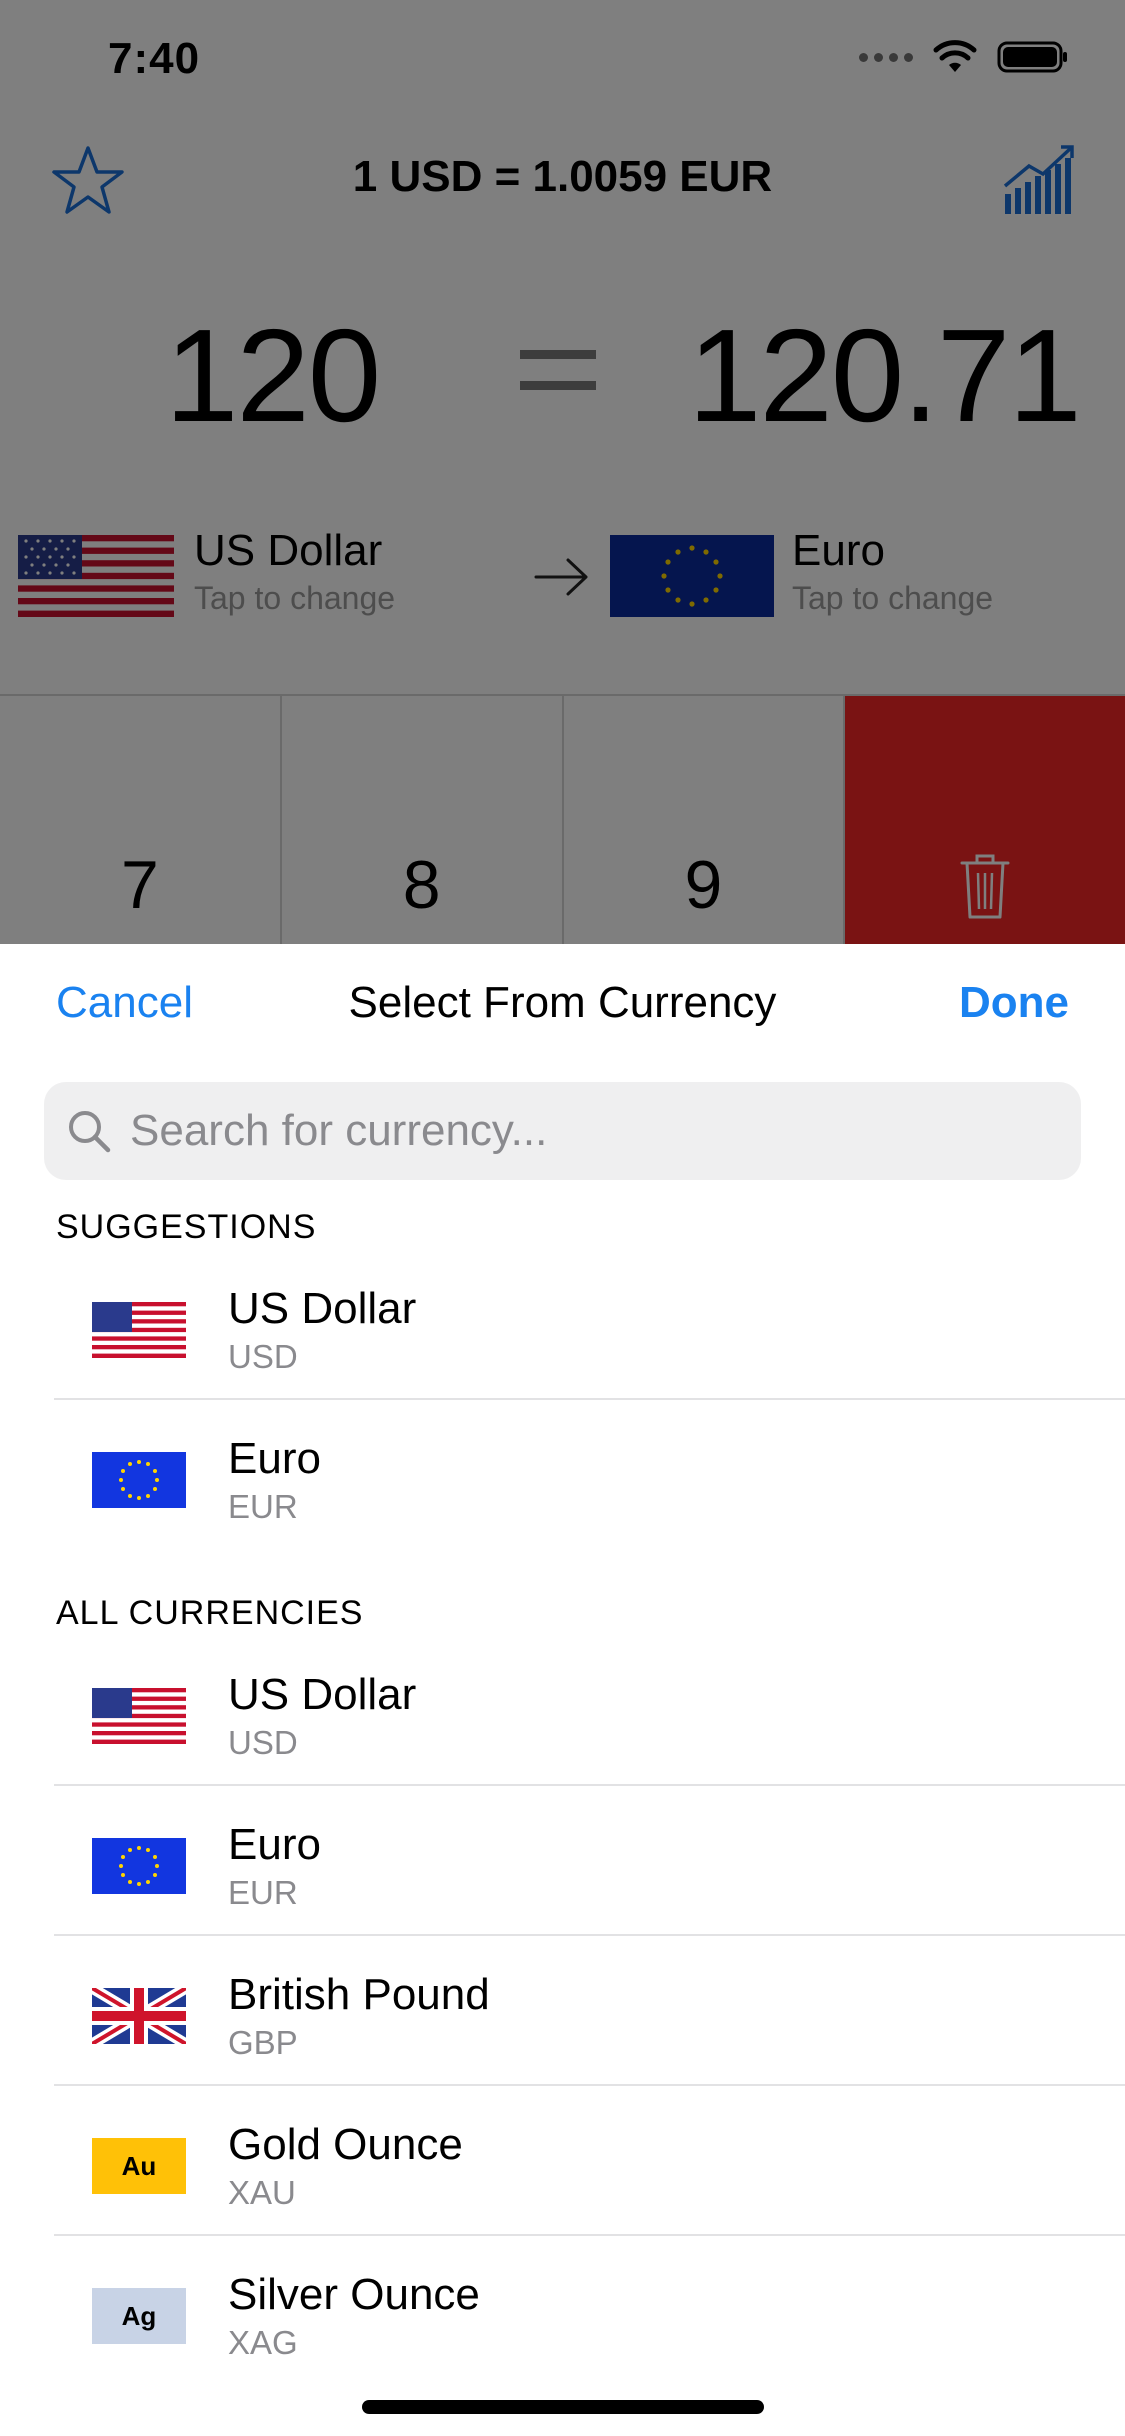  I want to click on done-button: Done, so click(1014, 1003).